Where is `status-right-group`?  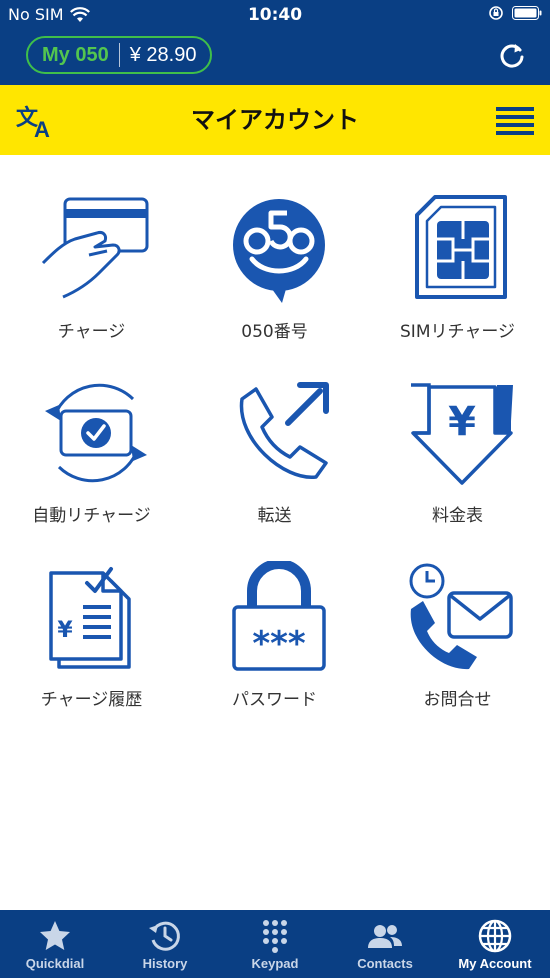
status-right-group is located at coordinates (515, 13).